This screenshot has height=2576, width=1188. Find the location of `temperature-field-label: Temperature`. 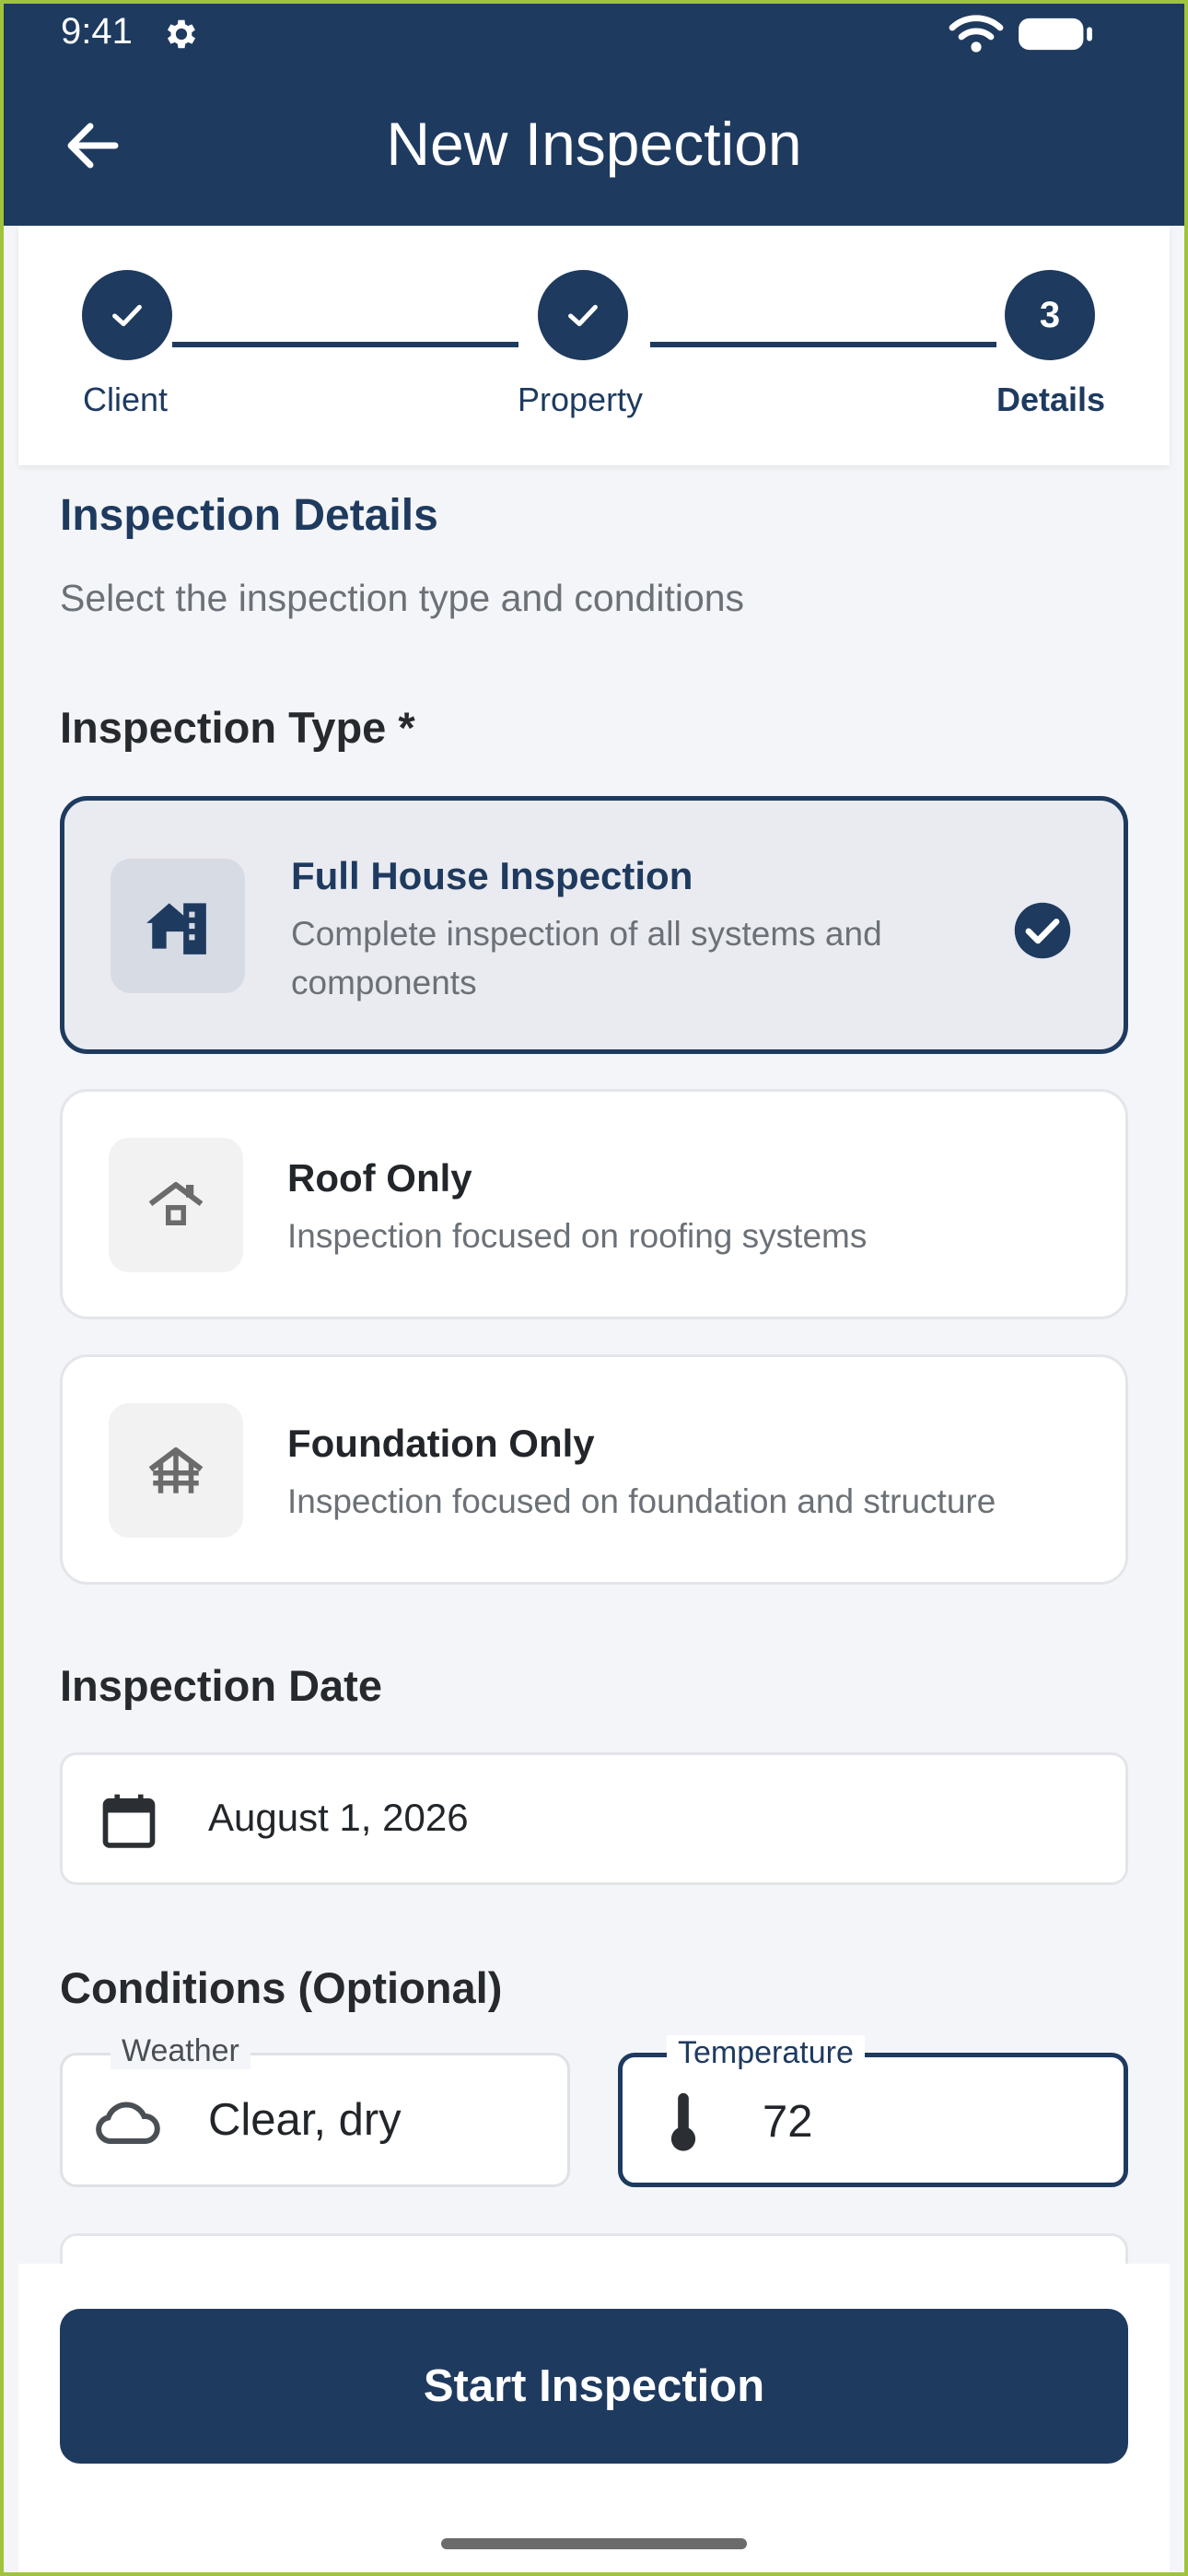

temperature-field-label: Temperature is located at coordinates (766, 2053).